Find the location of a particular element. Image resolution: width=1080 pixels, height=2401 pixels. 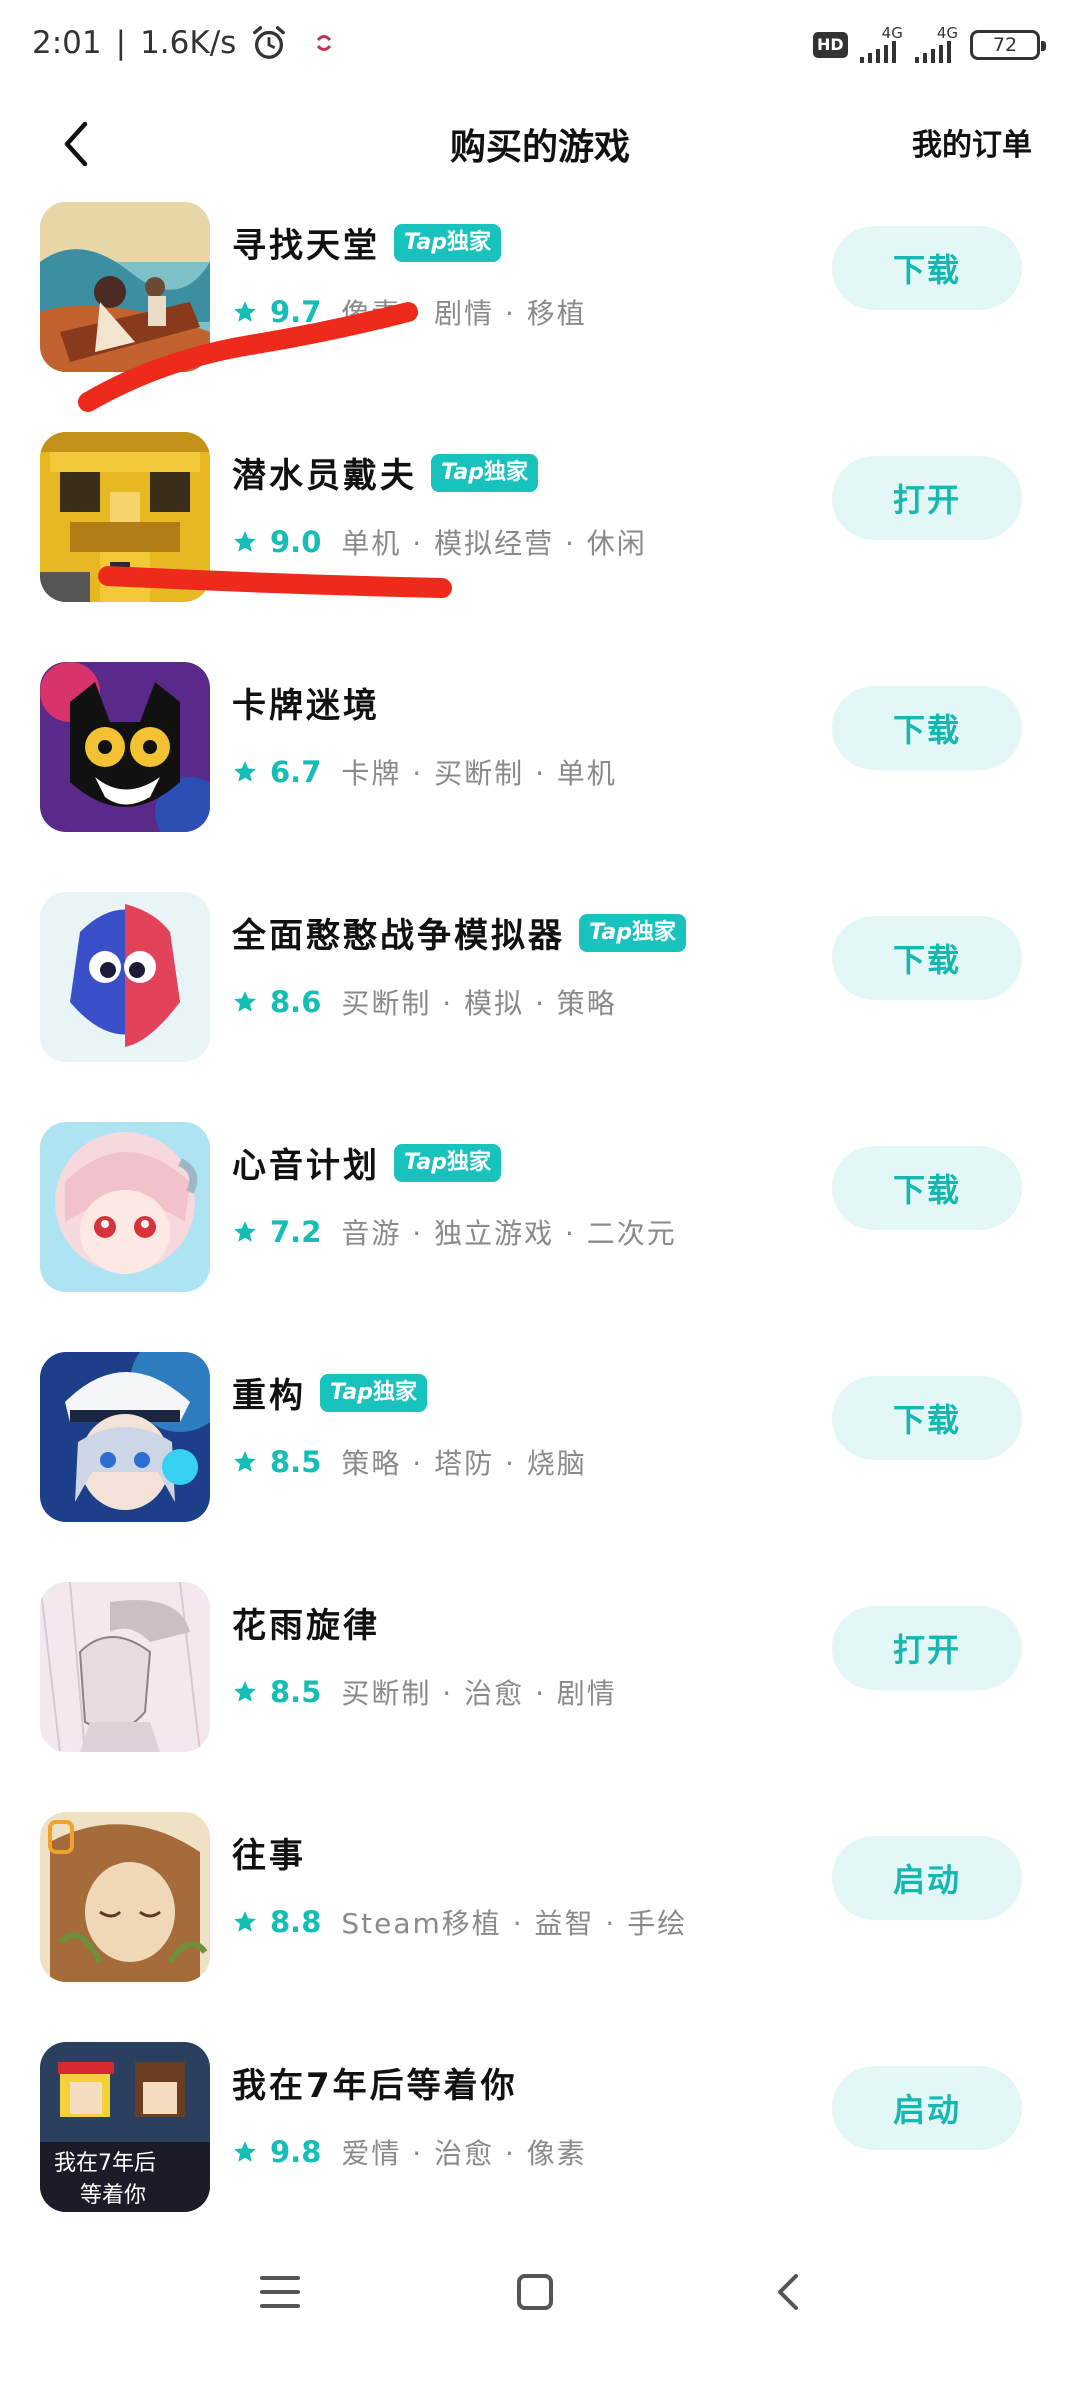

rating: 8.8 is located at coordinates (296, 1922).